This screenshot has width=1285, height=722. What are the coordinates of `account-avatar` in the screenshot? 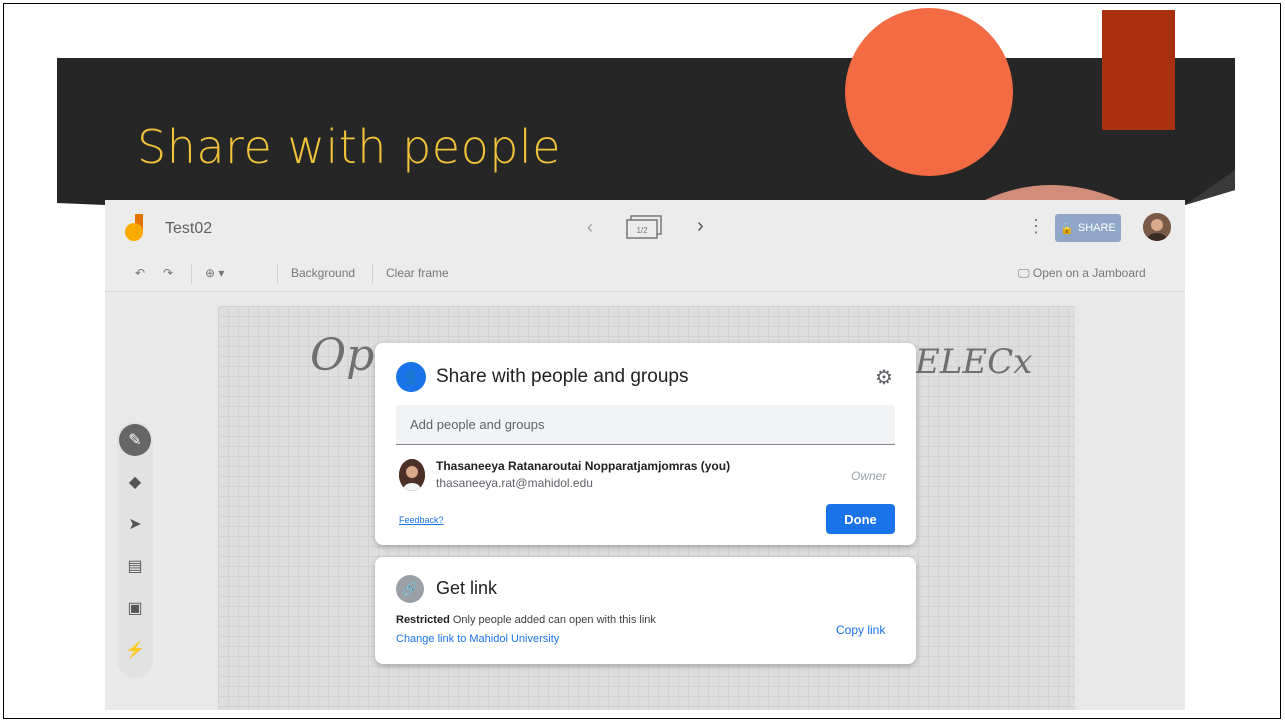 It's located at (1157, 227).